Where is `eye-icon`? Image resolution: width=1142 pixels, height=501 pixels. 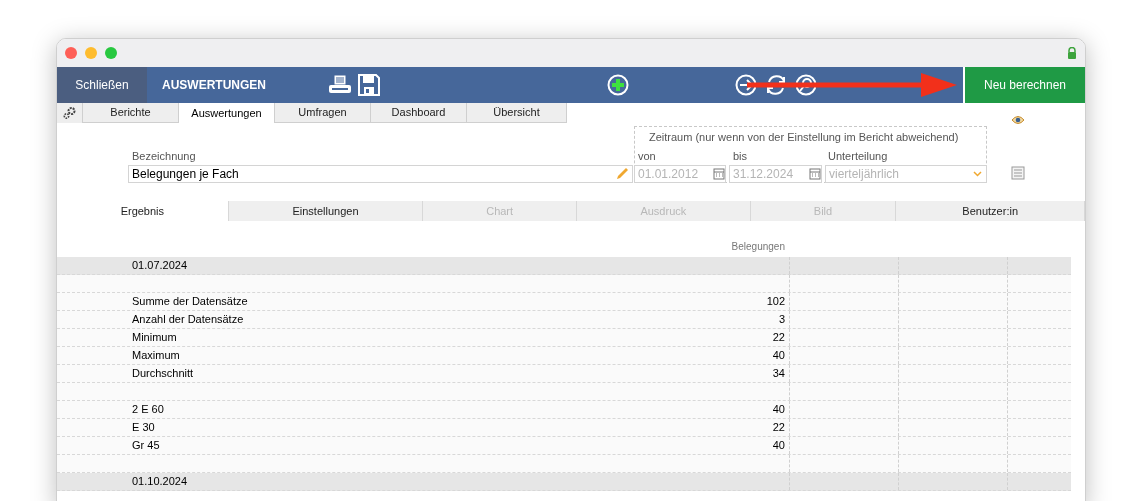
eye-icon is located at coordinates (1018, 120).